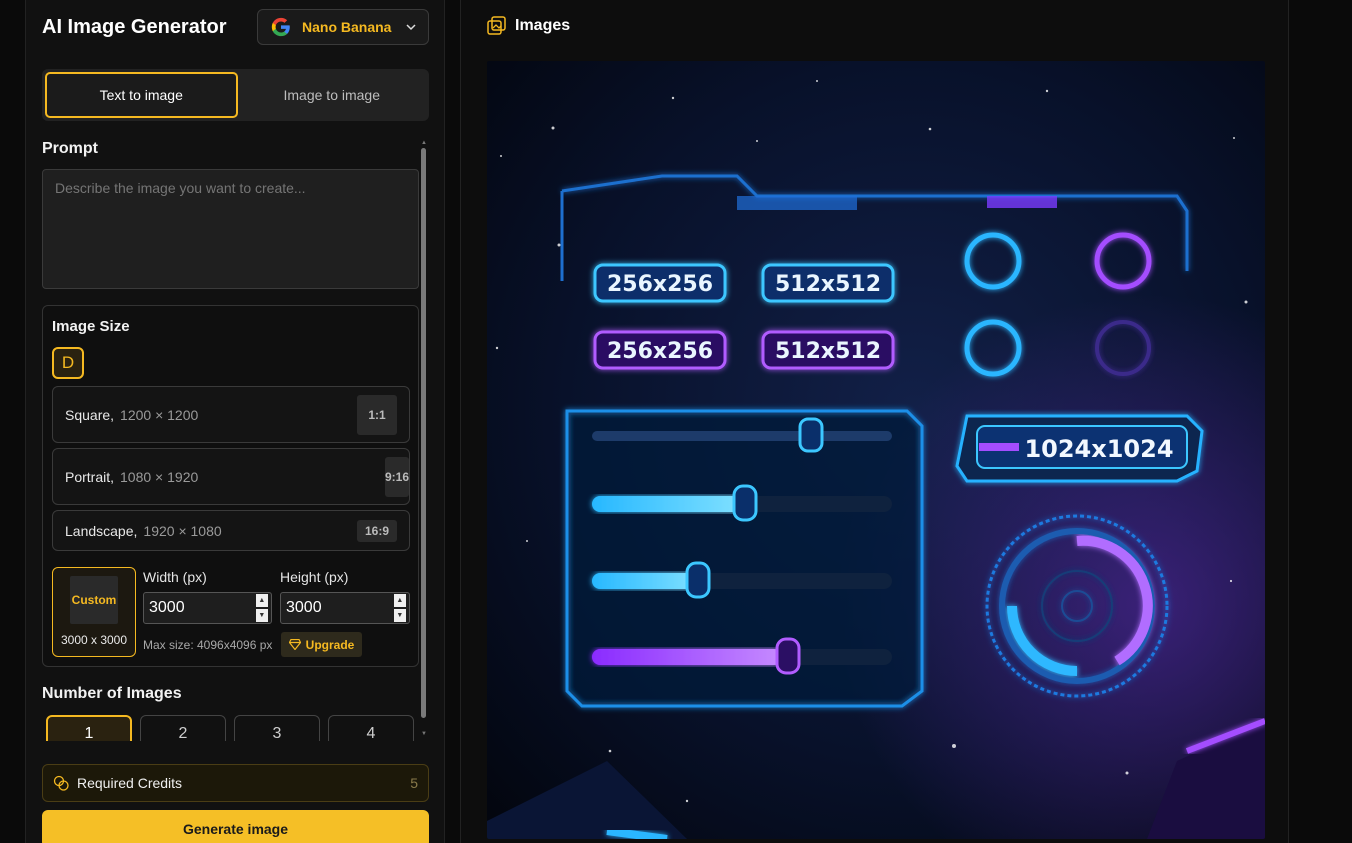 This screenshot has height=843, width=1352. I want to click on width-spinner: ▲ ▼, so click(261, 608).